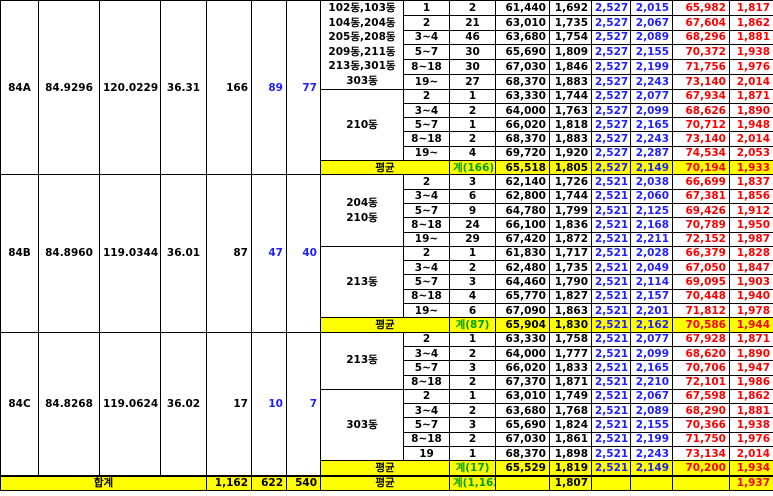 The width and height of the screenshot is (773, 496). What do you see at coordinates (426, 52) in the screenshot?
I see `floor-cell: 5~7` at bounding box center [426, 52].